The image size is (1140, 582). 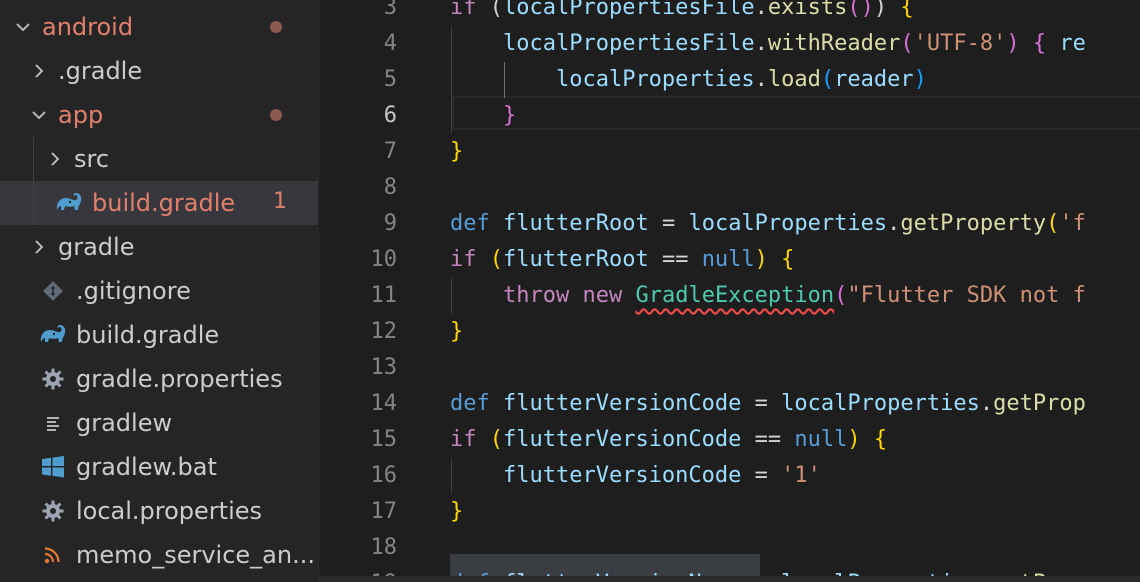 What do you see at coordinates (622, 260) in the screenshot?
I see `code-line: if (flutterRoot == null) {` at bounding box center [622, 260].